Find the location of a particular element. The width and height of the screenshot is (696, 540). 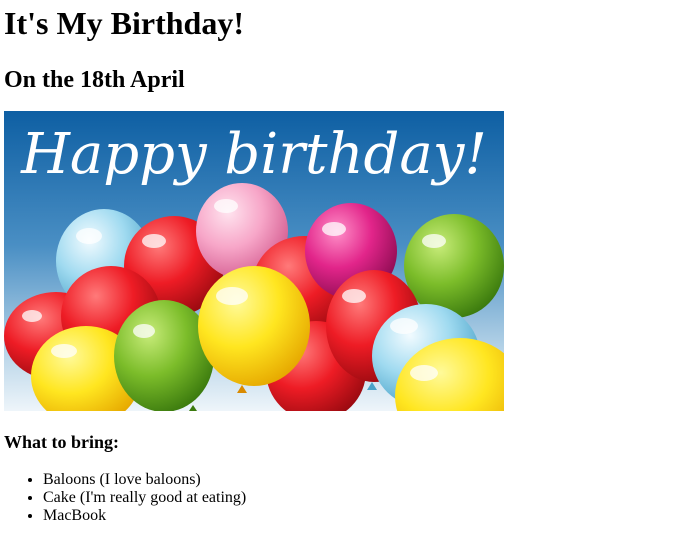

page-title: It's My Birthday! is located at coordinates (124, 23).